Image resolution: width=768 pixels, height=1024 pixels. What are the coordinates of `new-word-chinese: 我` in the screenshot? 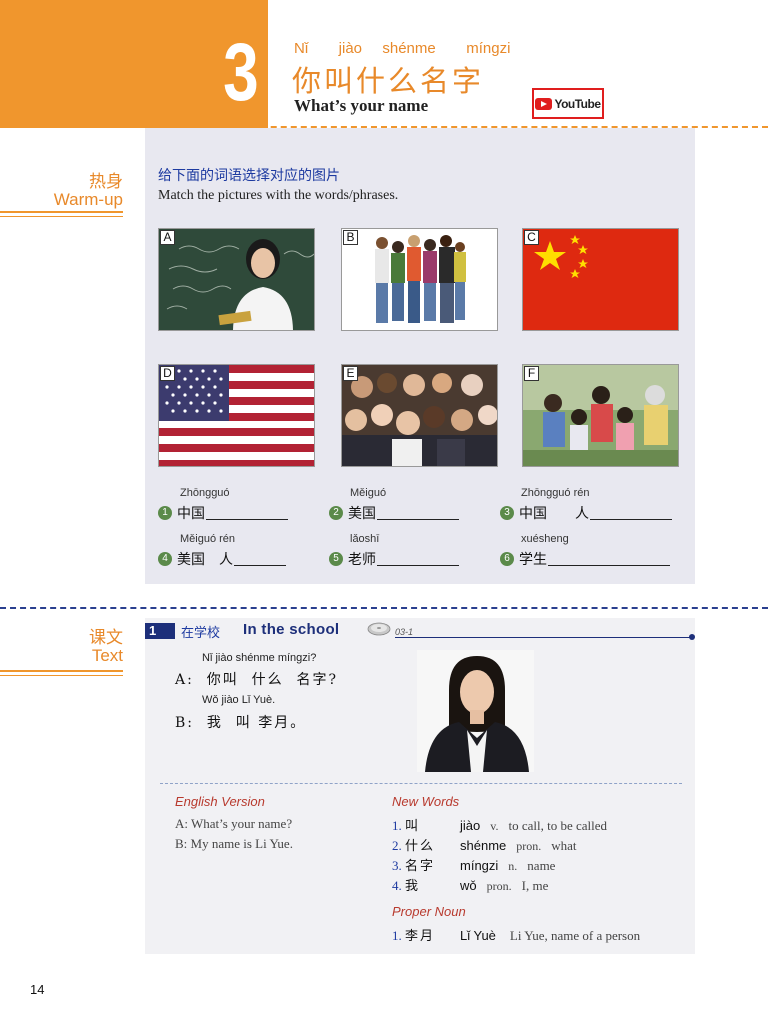 It's located at (413, 886).